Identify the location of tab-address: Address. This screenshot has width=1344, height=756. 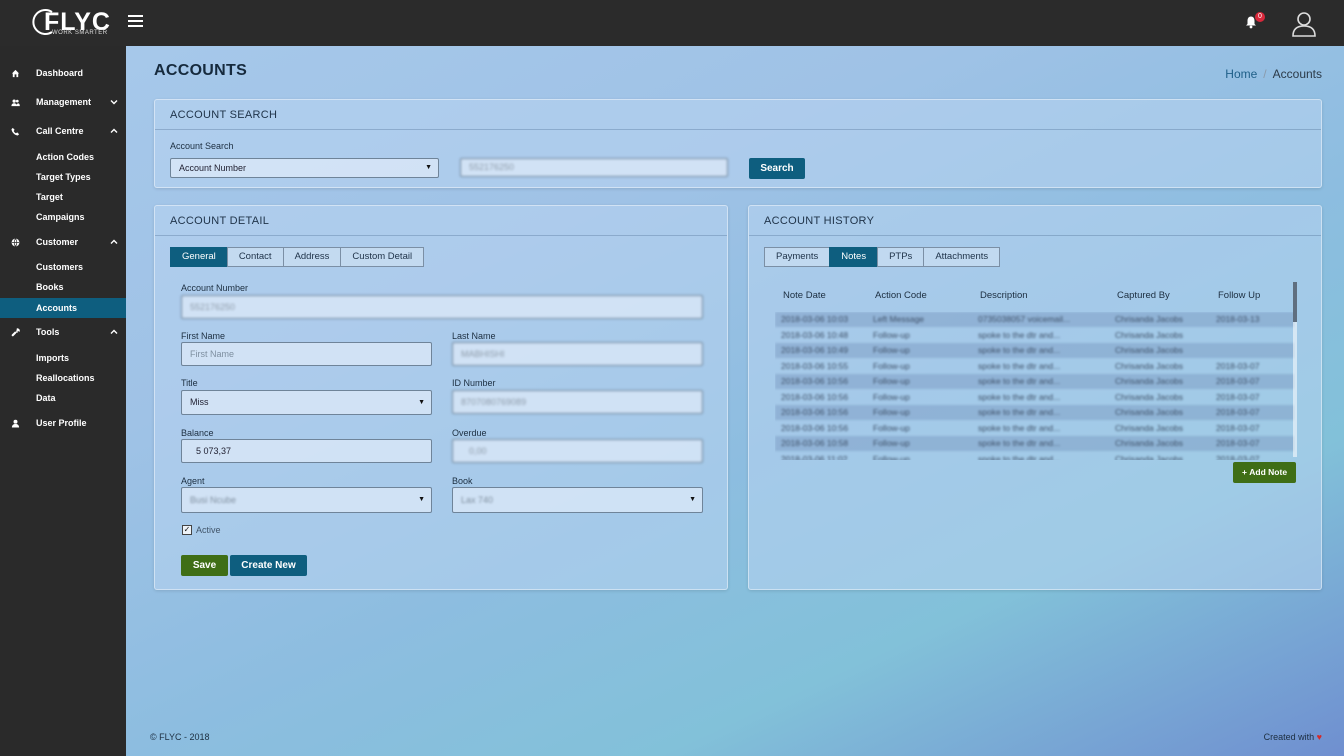
(312, 257).